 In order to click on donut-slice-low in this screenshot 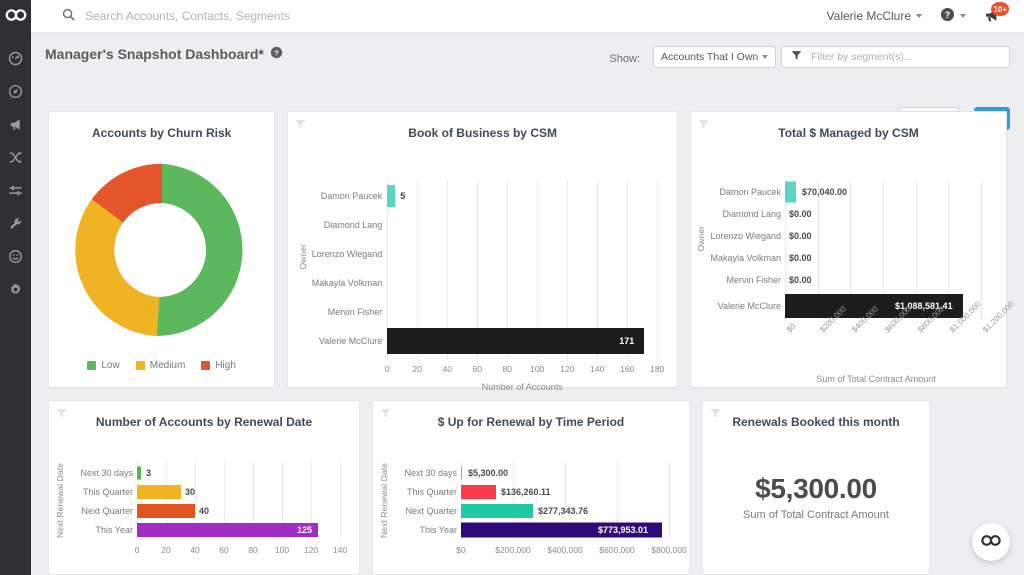, I will do `click(199, 250)`.